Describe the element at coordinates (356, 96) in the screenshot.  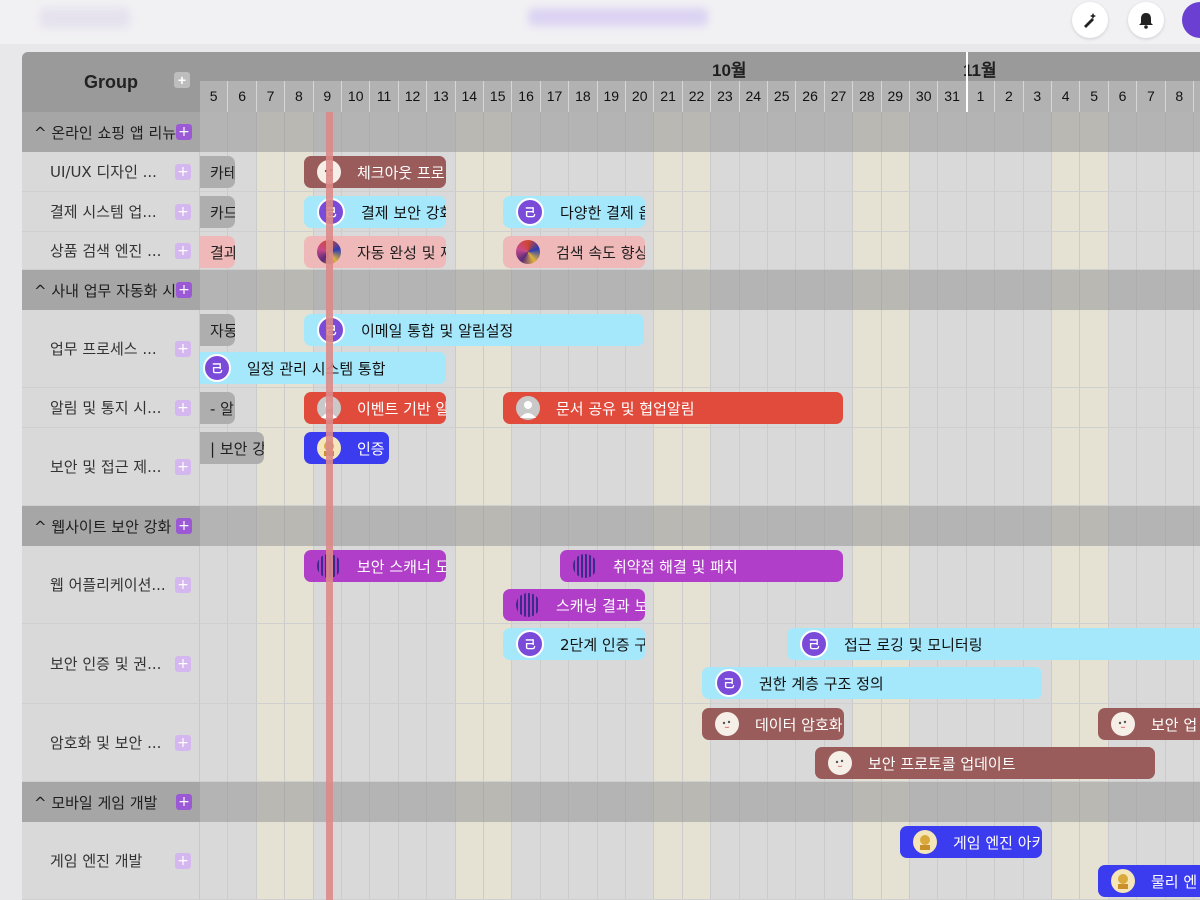
I see `day-header-cell: 10` at that location.